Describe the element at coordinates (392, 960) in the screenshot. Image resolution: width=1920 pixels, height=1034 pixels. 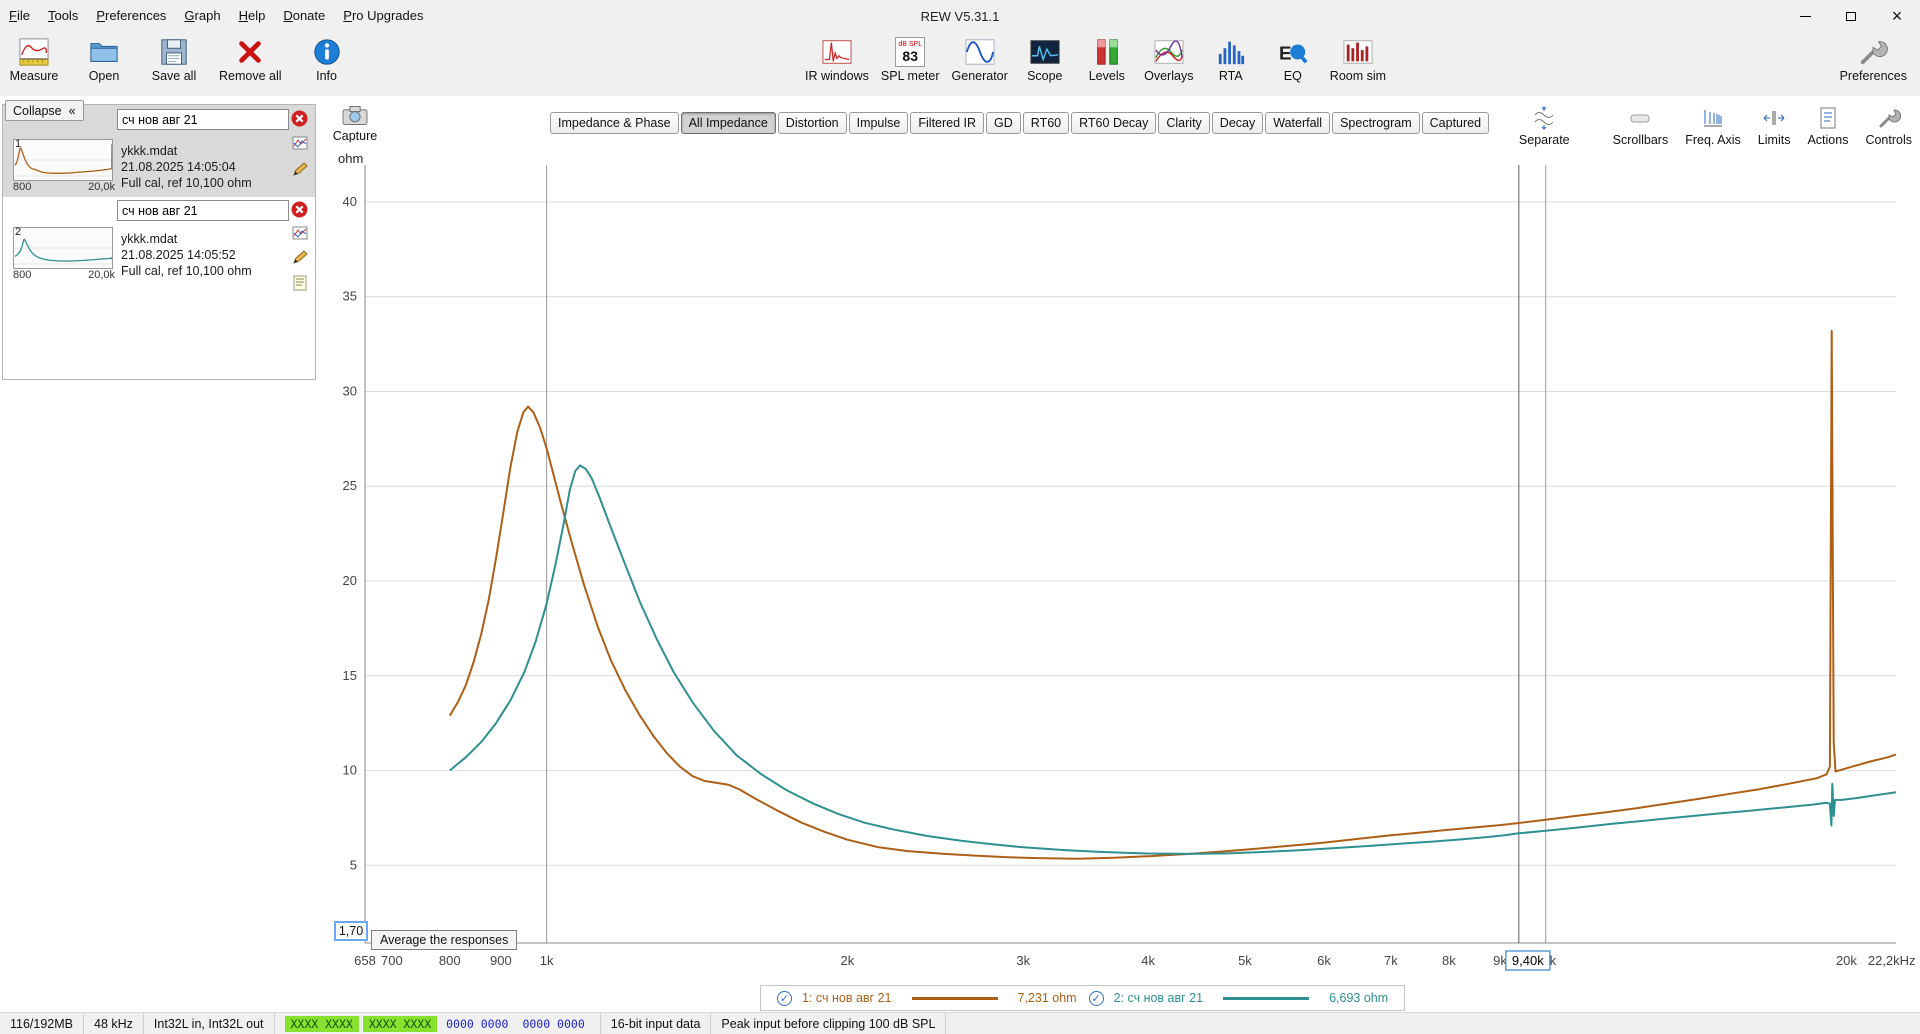
I see `svg-text: 700` at that location.